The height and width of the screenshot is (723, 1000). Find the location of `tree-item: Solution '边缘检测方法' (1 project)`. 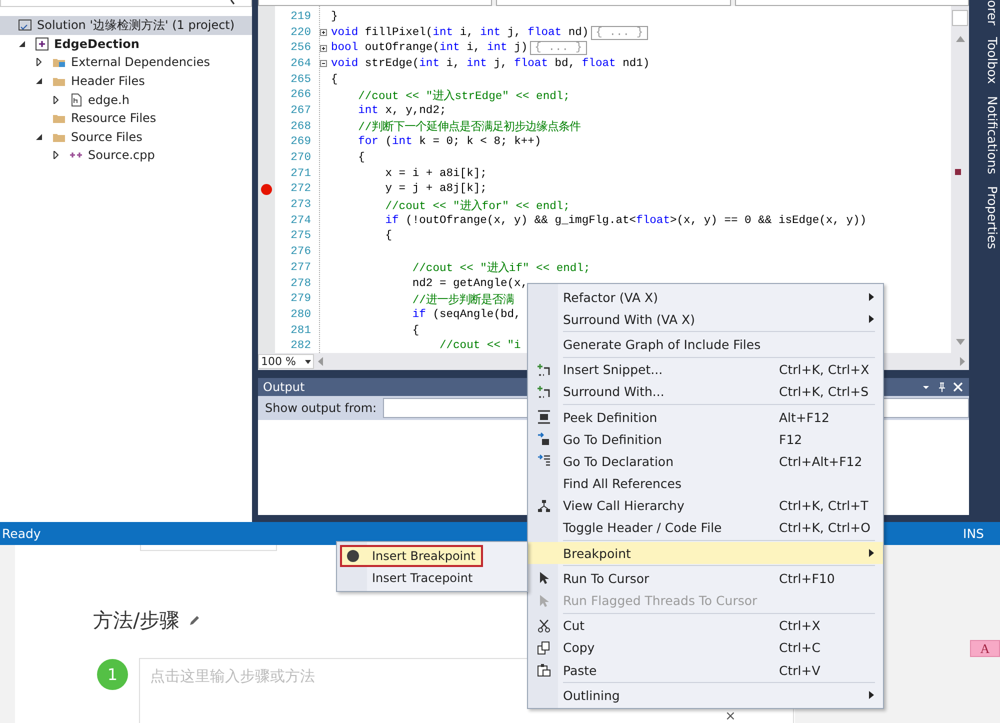

tree-item: Solution '边缘检测方法' (1 project) is located at coordinates (126, 25).